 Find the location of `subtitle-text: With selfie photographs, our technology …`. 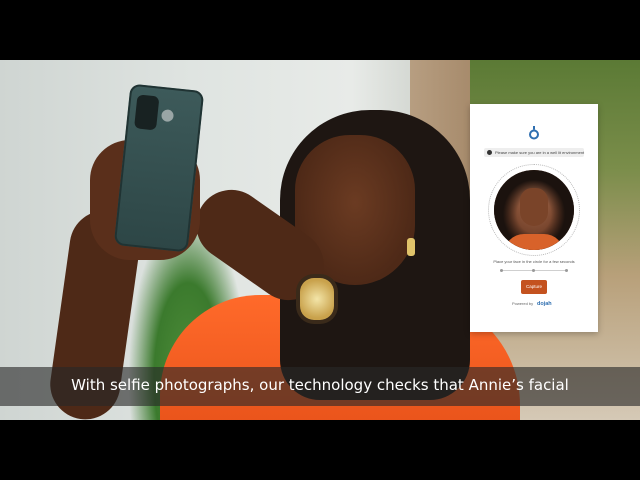

subtitle-text: With selfie photographs, our technology … is located at coordinates (320, 385).